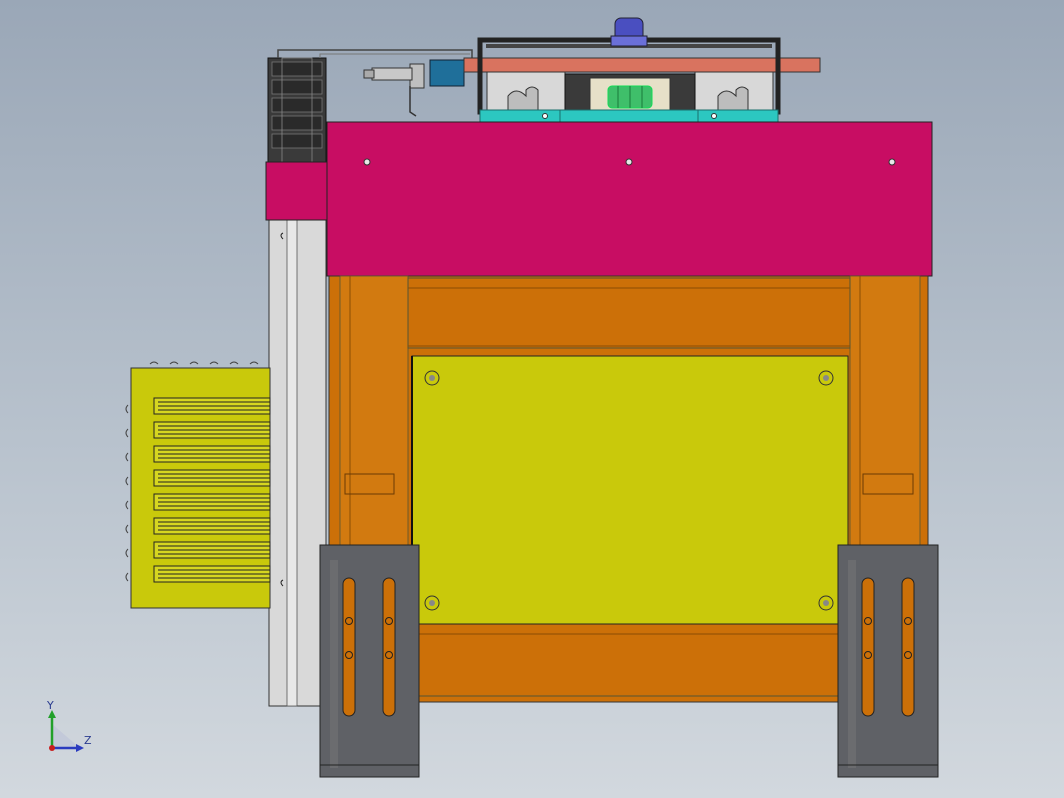 This screenshot has width=1064, height=798. What do you see at coordinates (599, 199) in the screenshot?
I see `magenta-top-plate` at bounding box center [599, 199].